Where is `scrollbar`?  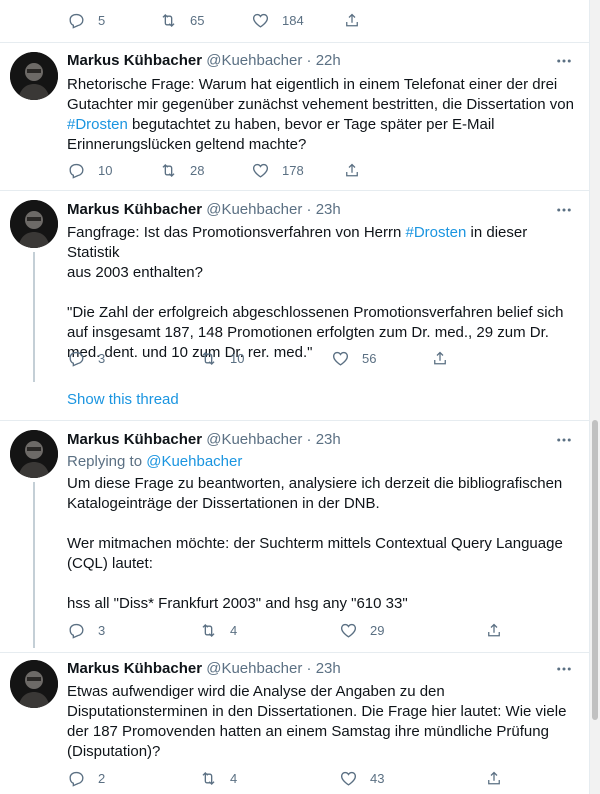 scrollbar is located at coordinates (595, 397).